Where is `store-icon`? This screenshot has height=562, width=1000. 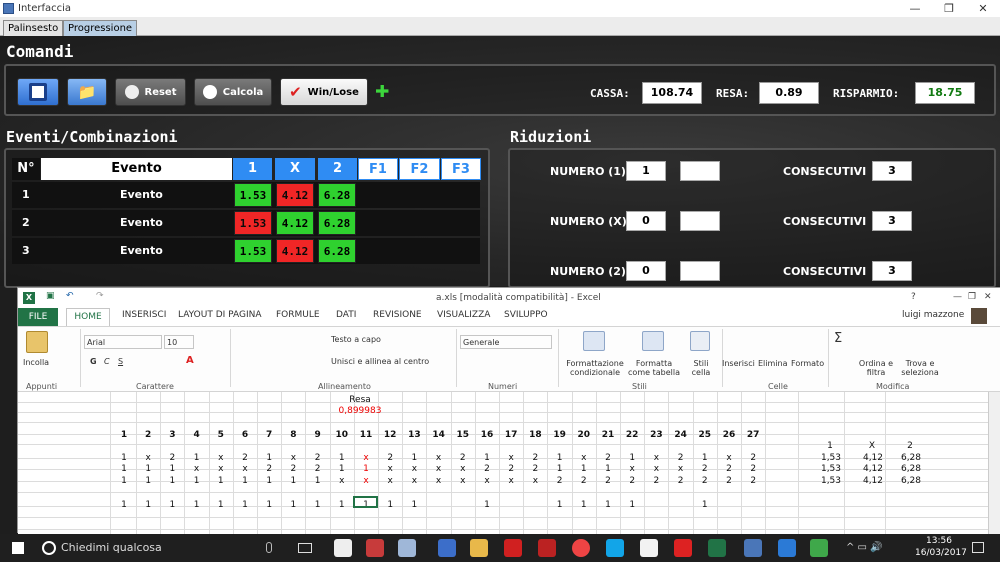
store-icon is located at coordinates (343, 548).